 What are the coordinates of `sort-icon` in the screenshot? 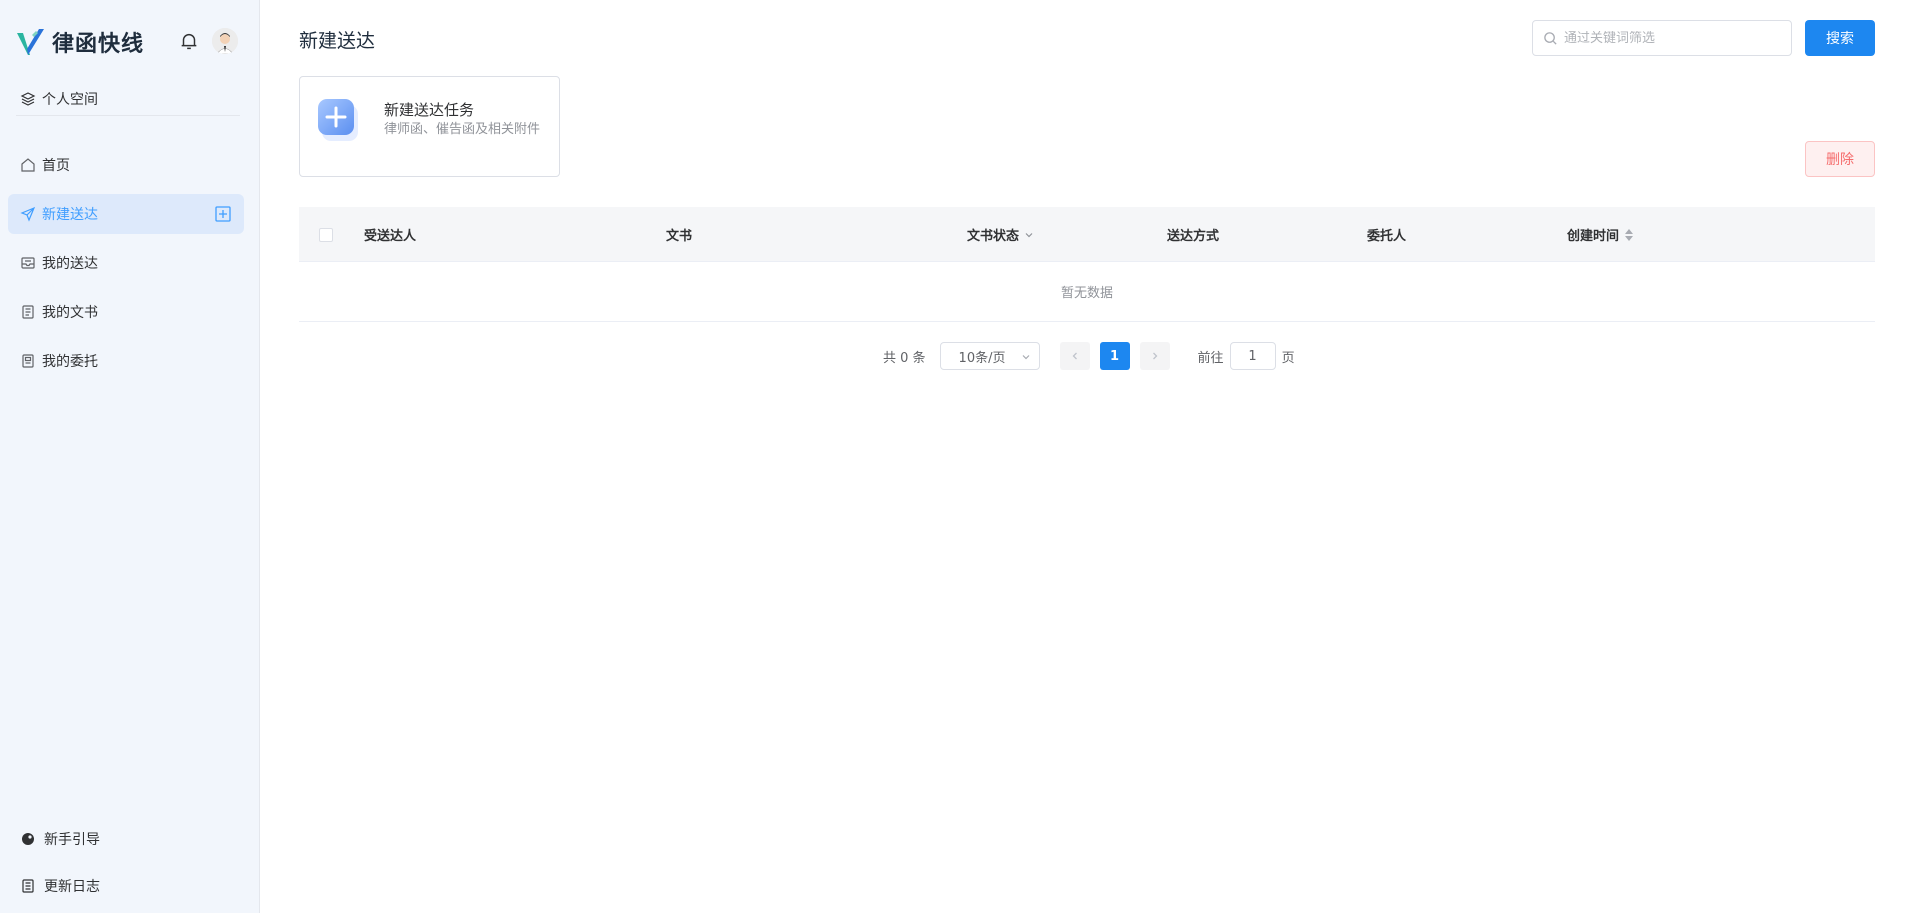 It's located at (1629, 234).